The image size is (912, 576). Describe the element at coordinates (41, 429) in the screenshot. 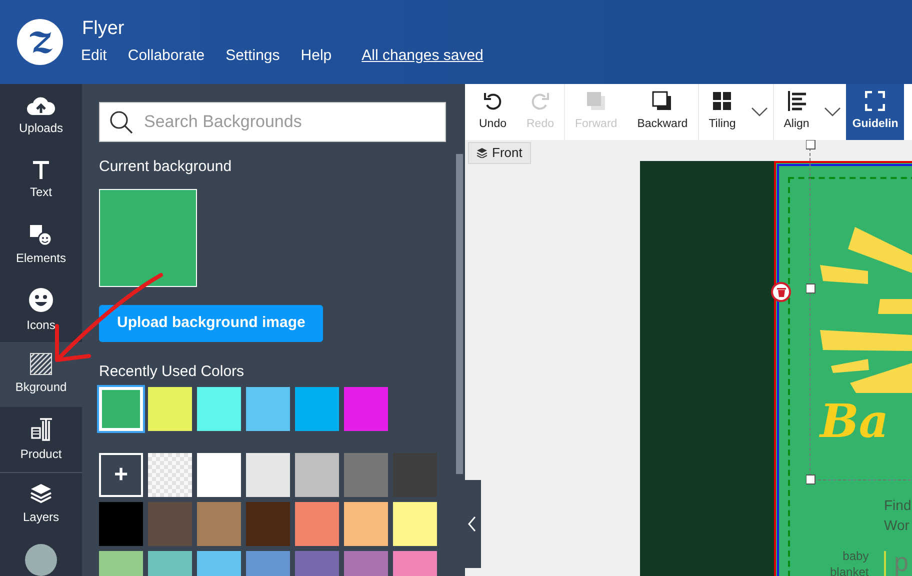

I see `product-icon` at that location.